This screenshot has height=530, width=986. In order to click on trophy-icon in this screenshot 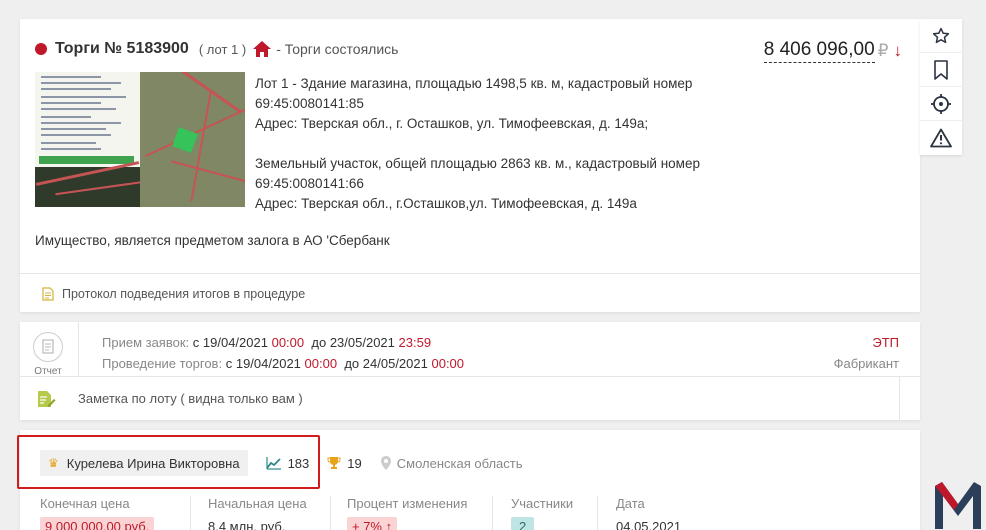, I will do `click(334, 463)`.